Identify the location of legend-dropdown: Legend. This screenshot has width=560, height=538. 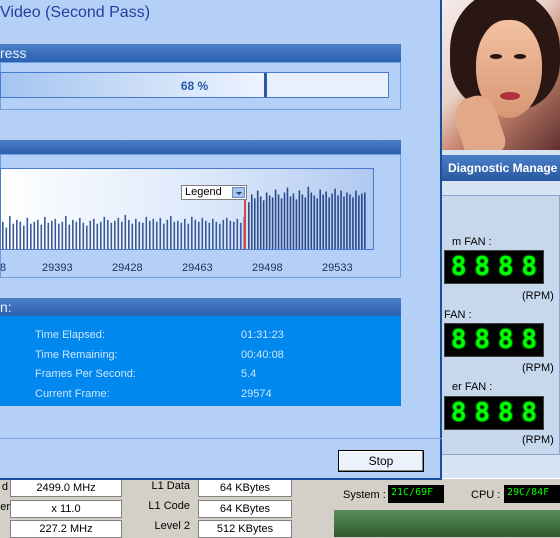
(214, 192).